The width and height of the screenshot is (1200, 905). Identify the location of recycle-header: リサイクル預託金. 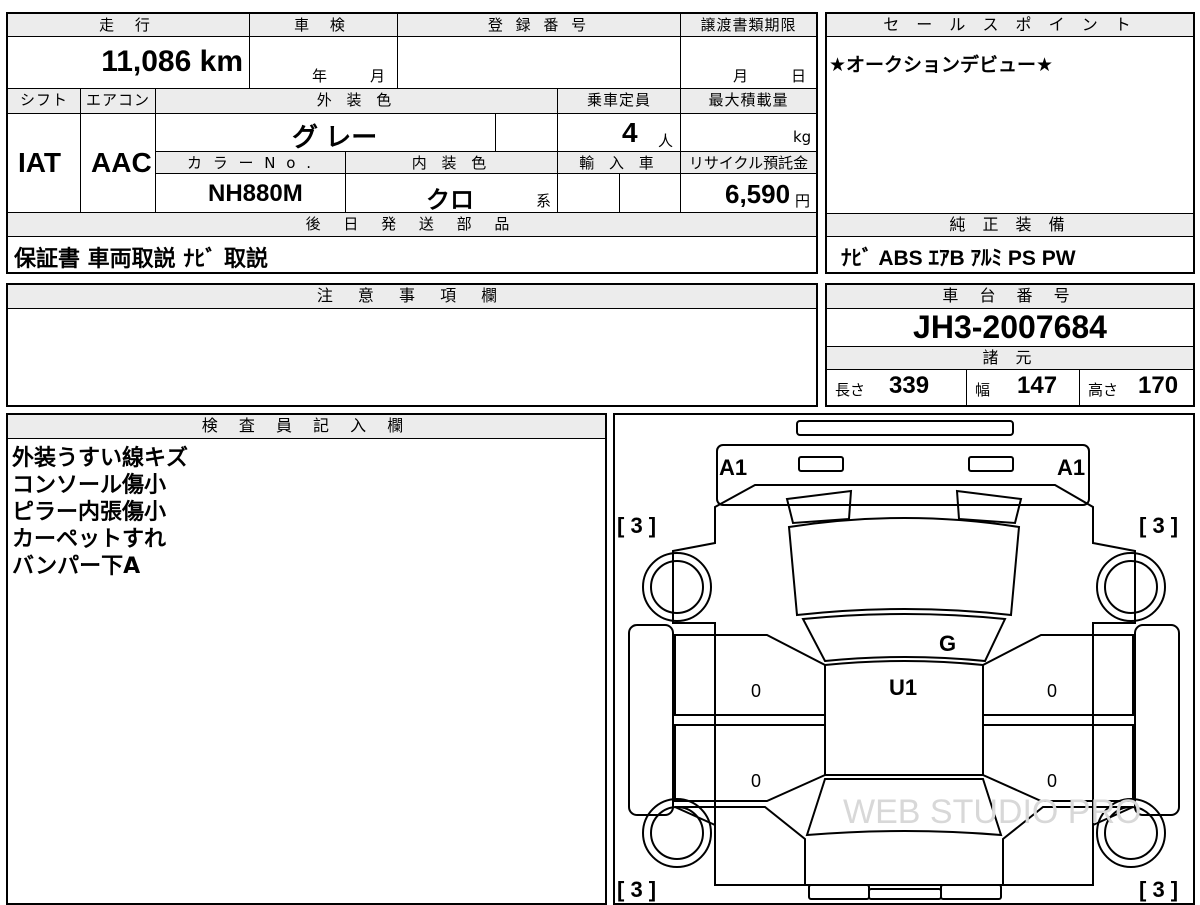
(748, 163).